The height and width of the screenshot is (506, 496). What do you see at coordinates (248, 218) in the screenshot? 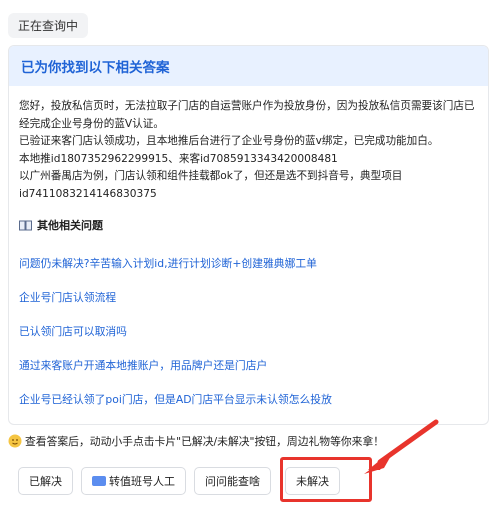
I see `related-questions-heading: 其他相关问题` at bounding box center [248, 218].